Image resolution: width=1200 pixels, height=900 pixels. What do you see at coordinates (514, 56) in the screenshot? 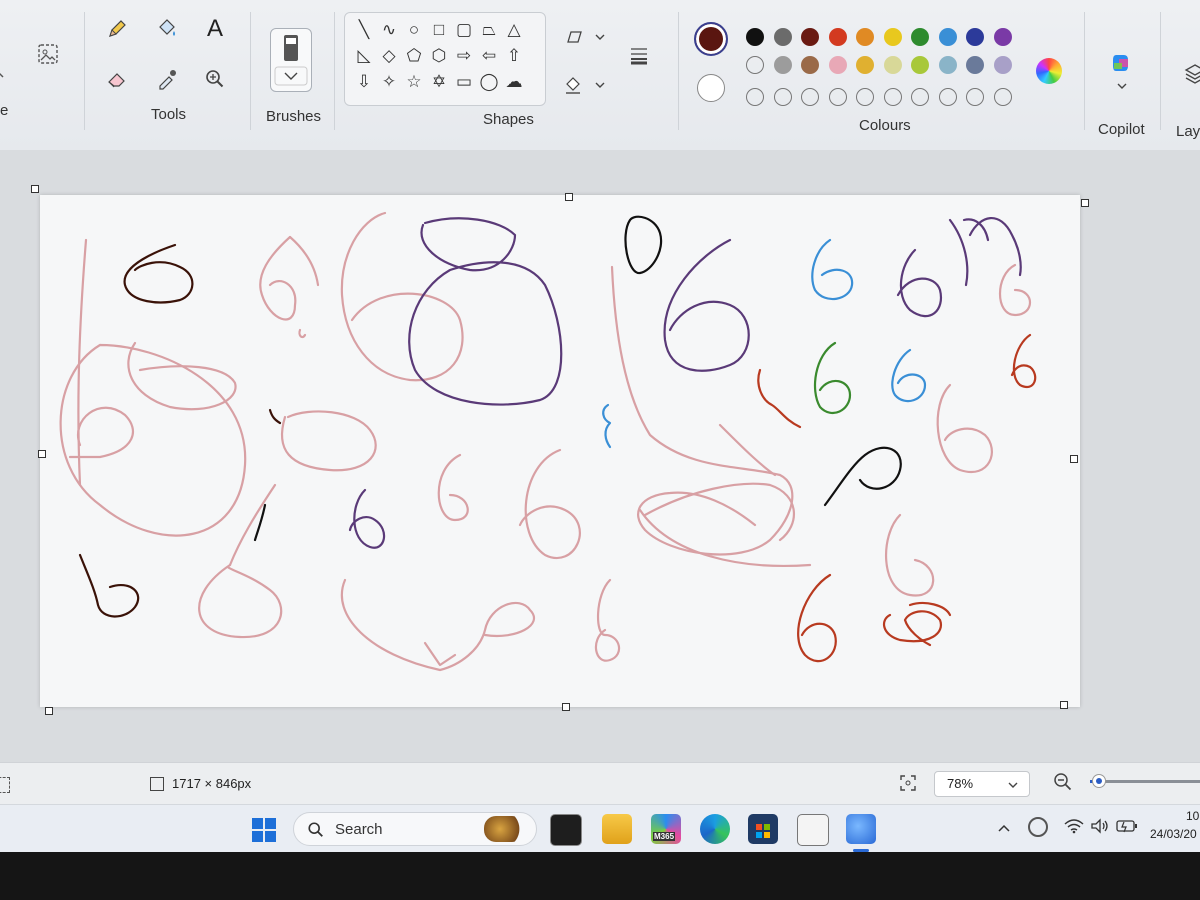
I see `up-arrow-shape-icon: ⇧` at bounding box center [514, 56].